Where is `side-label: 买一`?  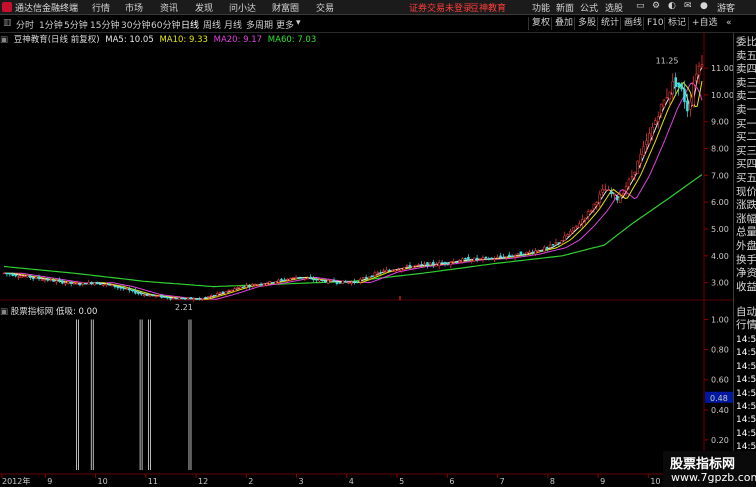
side-label: 买一 is located at coordinates (746, 123).